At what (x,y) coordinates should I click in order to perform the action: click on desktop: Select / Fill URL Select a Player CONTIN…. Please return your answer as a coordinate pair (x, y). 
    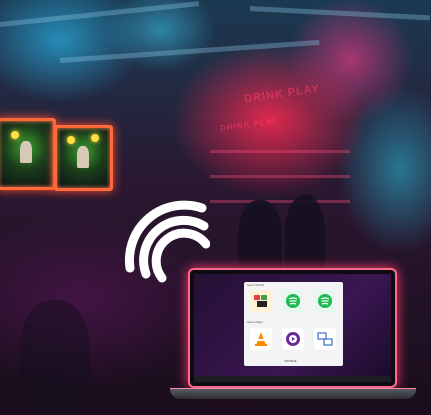
    Looking at the image, I should click on (292, 328).